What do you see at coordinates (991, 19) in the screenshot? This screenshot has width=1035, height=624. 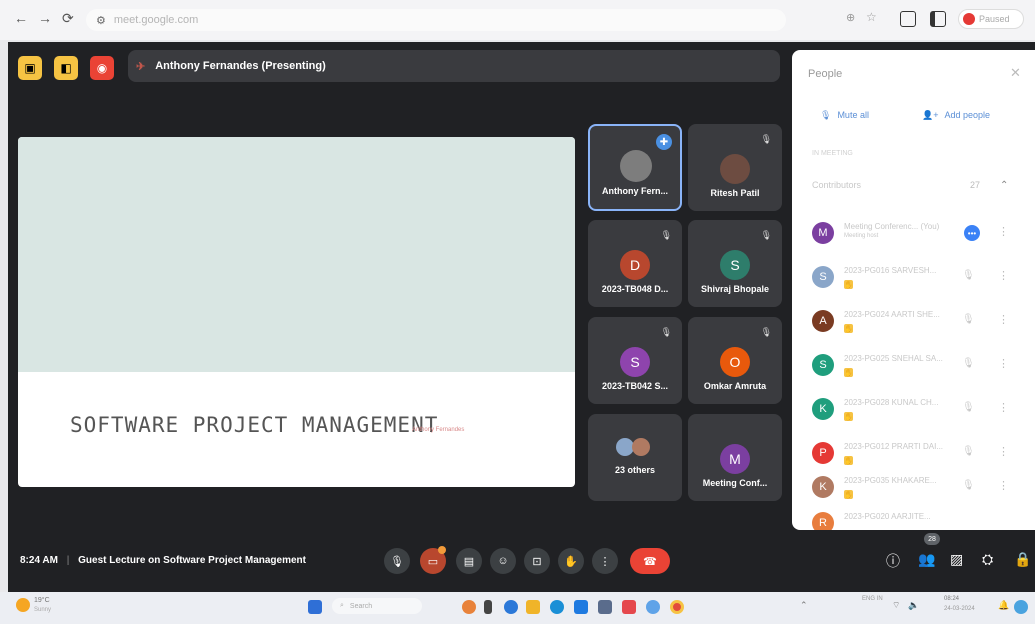 I see `profile-chip: Paused` at bounding box center [991, 19].